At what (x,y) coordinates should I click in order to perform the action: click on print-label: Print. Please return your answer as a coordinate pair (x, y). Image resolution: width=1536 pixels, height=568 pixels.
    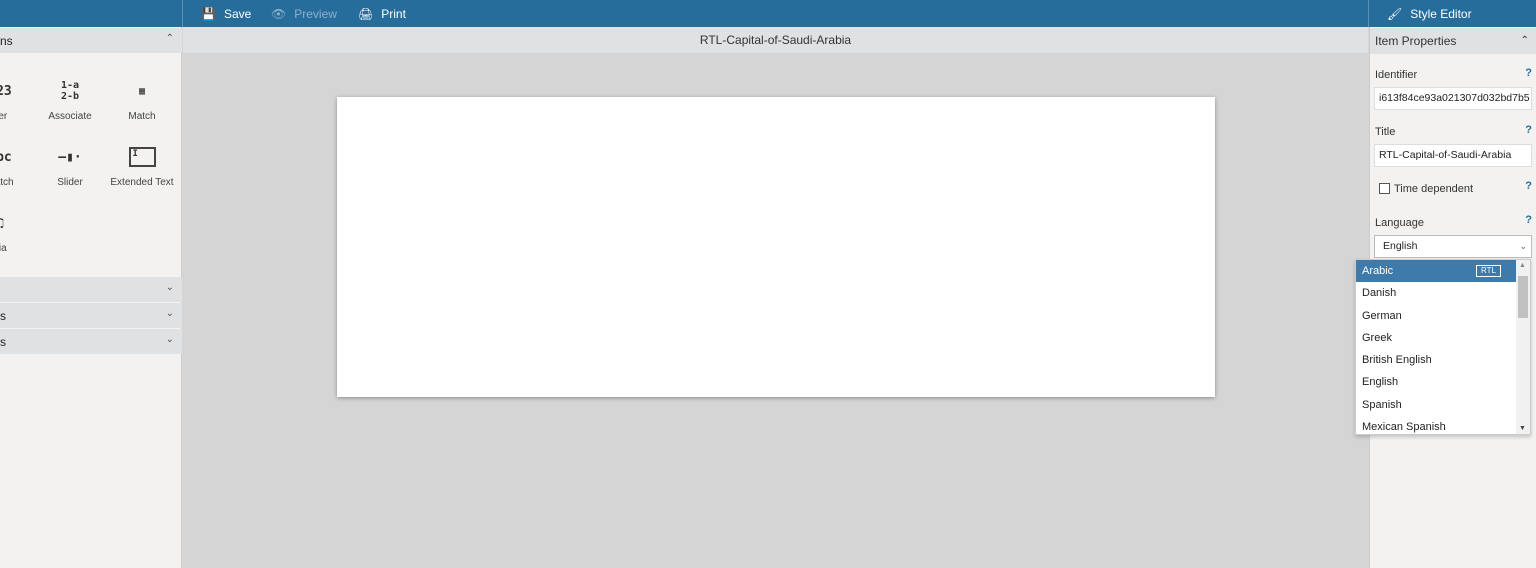
    Looking at the image, I should click on (393, 13).